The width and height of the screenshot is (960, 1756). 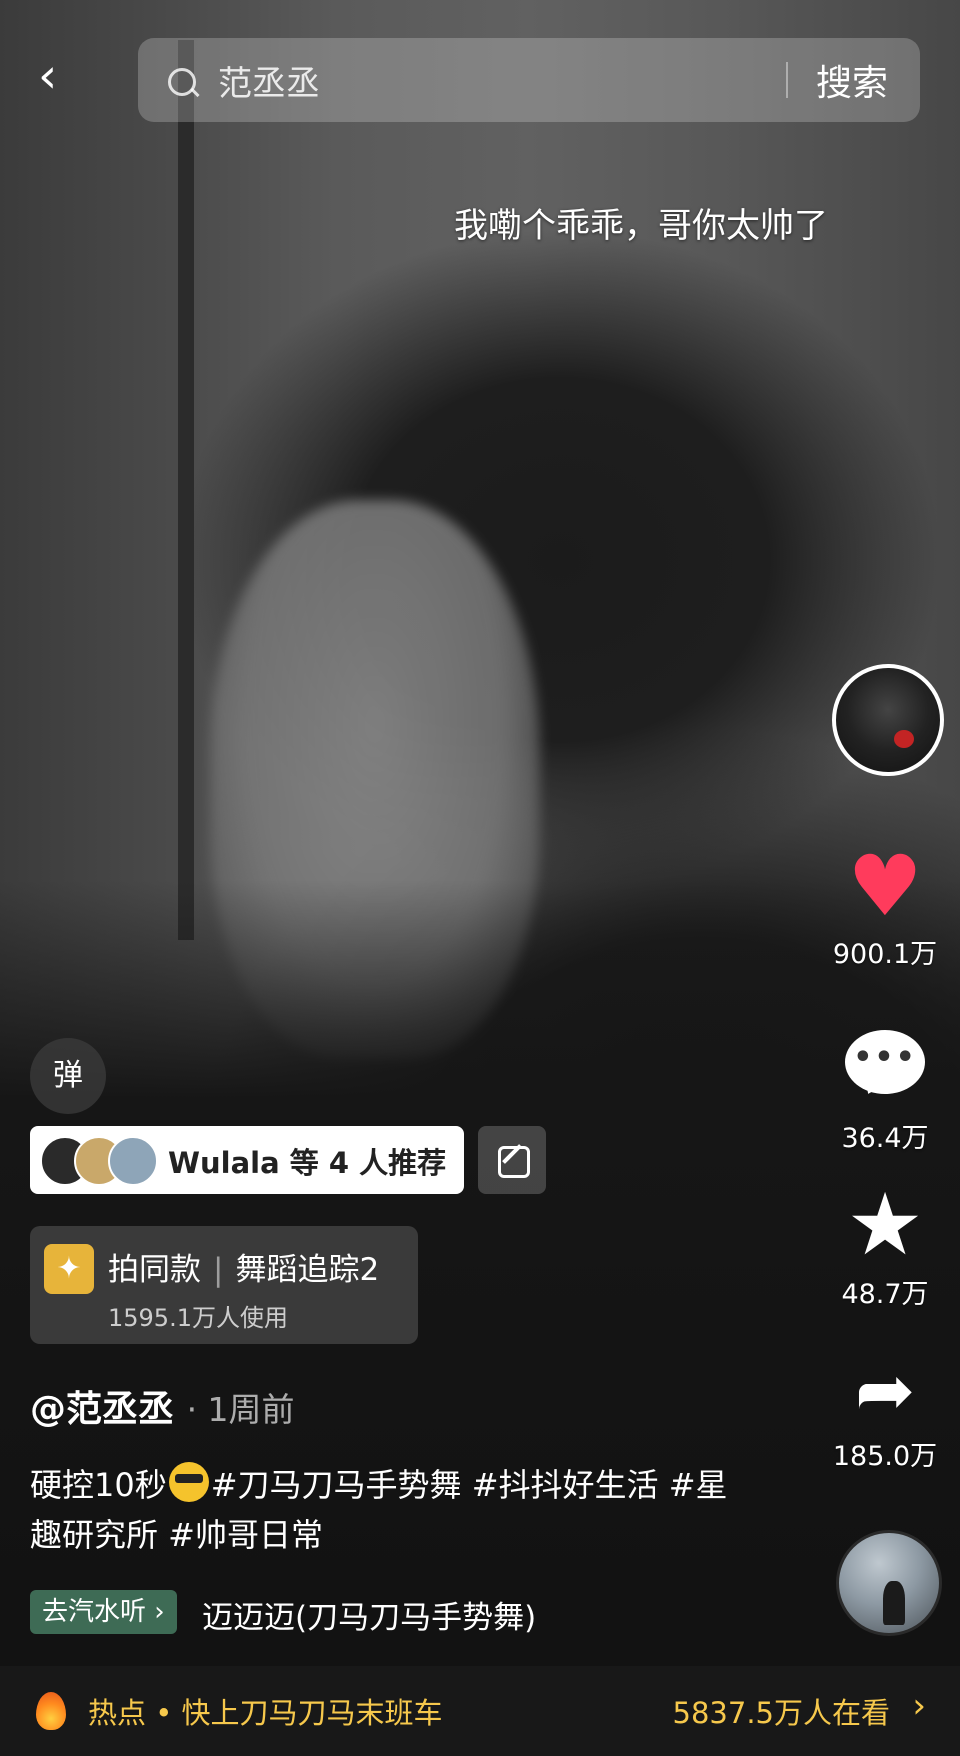 I want to click on author-row: @范丞丞 · 1周前, so click(x=162, y=1406).